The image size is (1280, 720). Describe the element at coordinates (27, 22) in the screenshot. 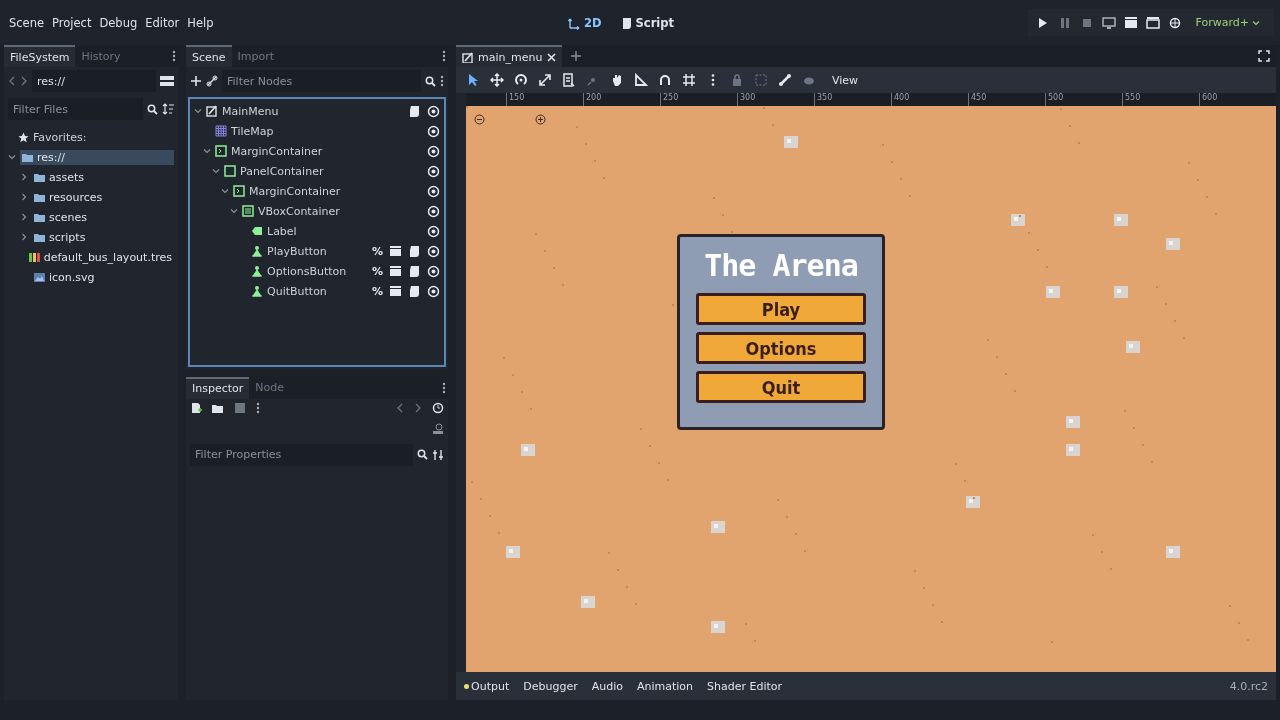

I see `menu-item: Scene` at that location.